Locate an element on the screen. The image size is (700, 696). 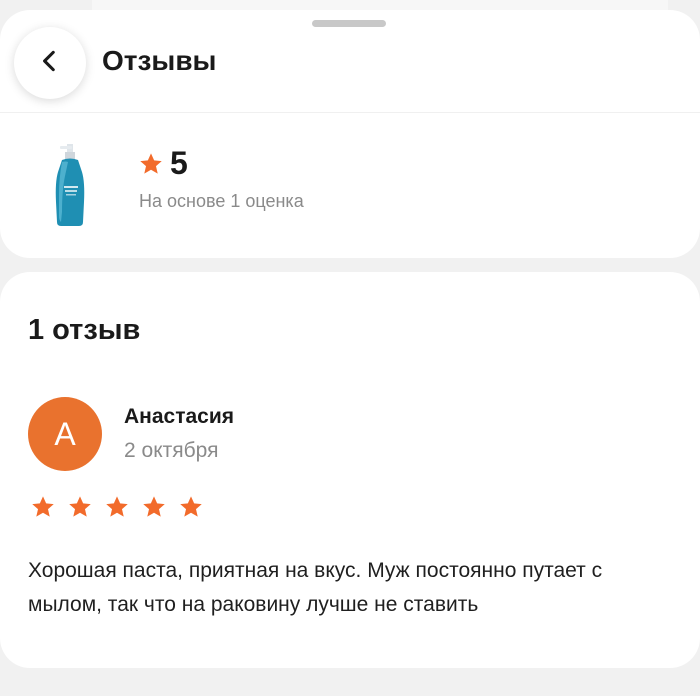
rating-value: 5 is located at coordinates (179, 163).